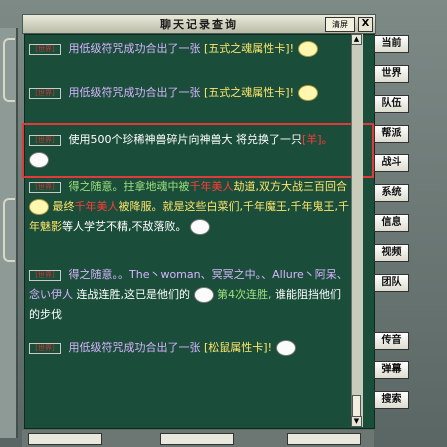 The width and height of the screenshot is (447, 447). What do you see at coordinates (391, 44) in the screenshot?
I see `channel-button-current: 当前` at bounding box center [391, 44].